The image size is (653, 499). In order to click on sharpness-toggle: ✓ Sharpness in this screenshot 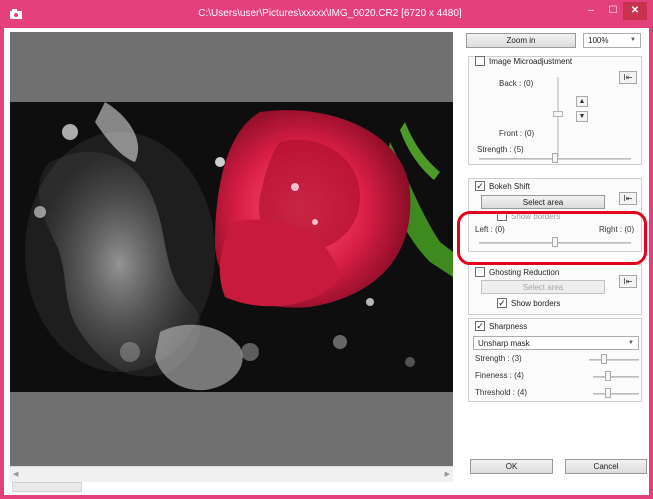, I will do `click(501, 326)`.